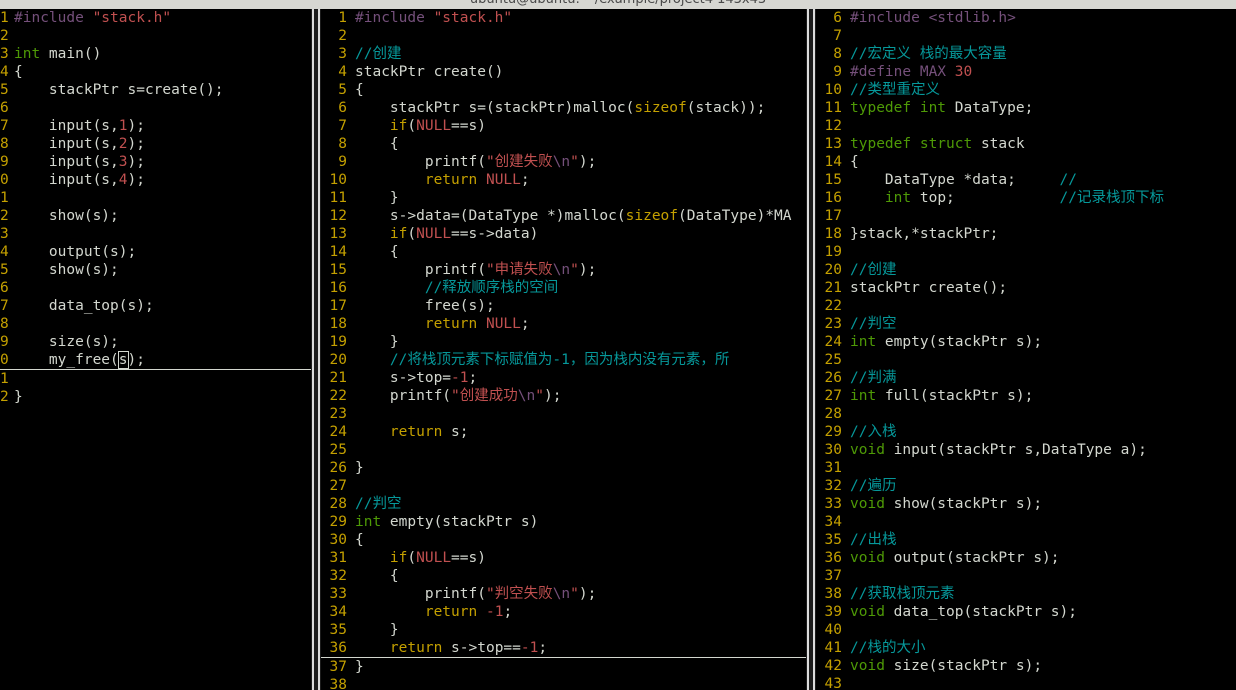 Image resolution: width=1236 pixels, height=690 pixels. I want to click on code-line: 28 //判空, so click(563, 504).